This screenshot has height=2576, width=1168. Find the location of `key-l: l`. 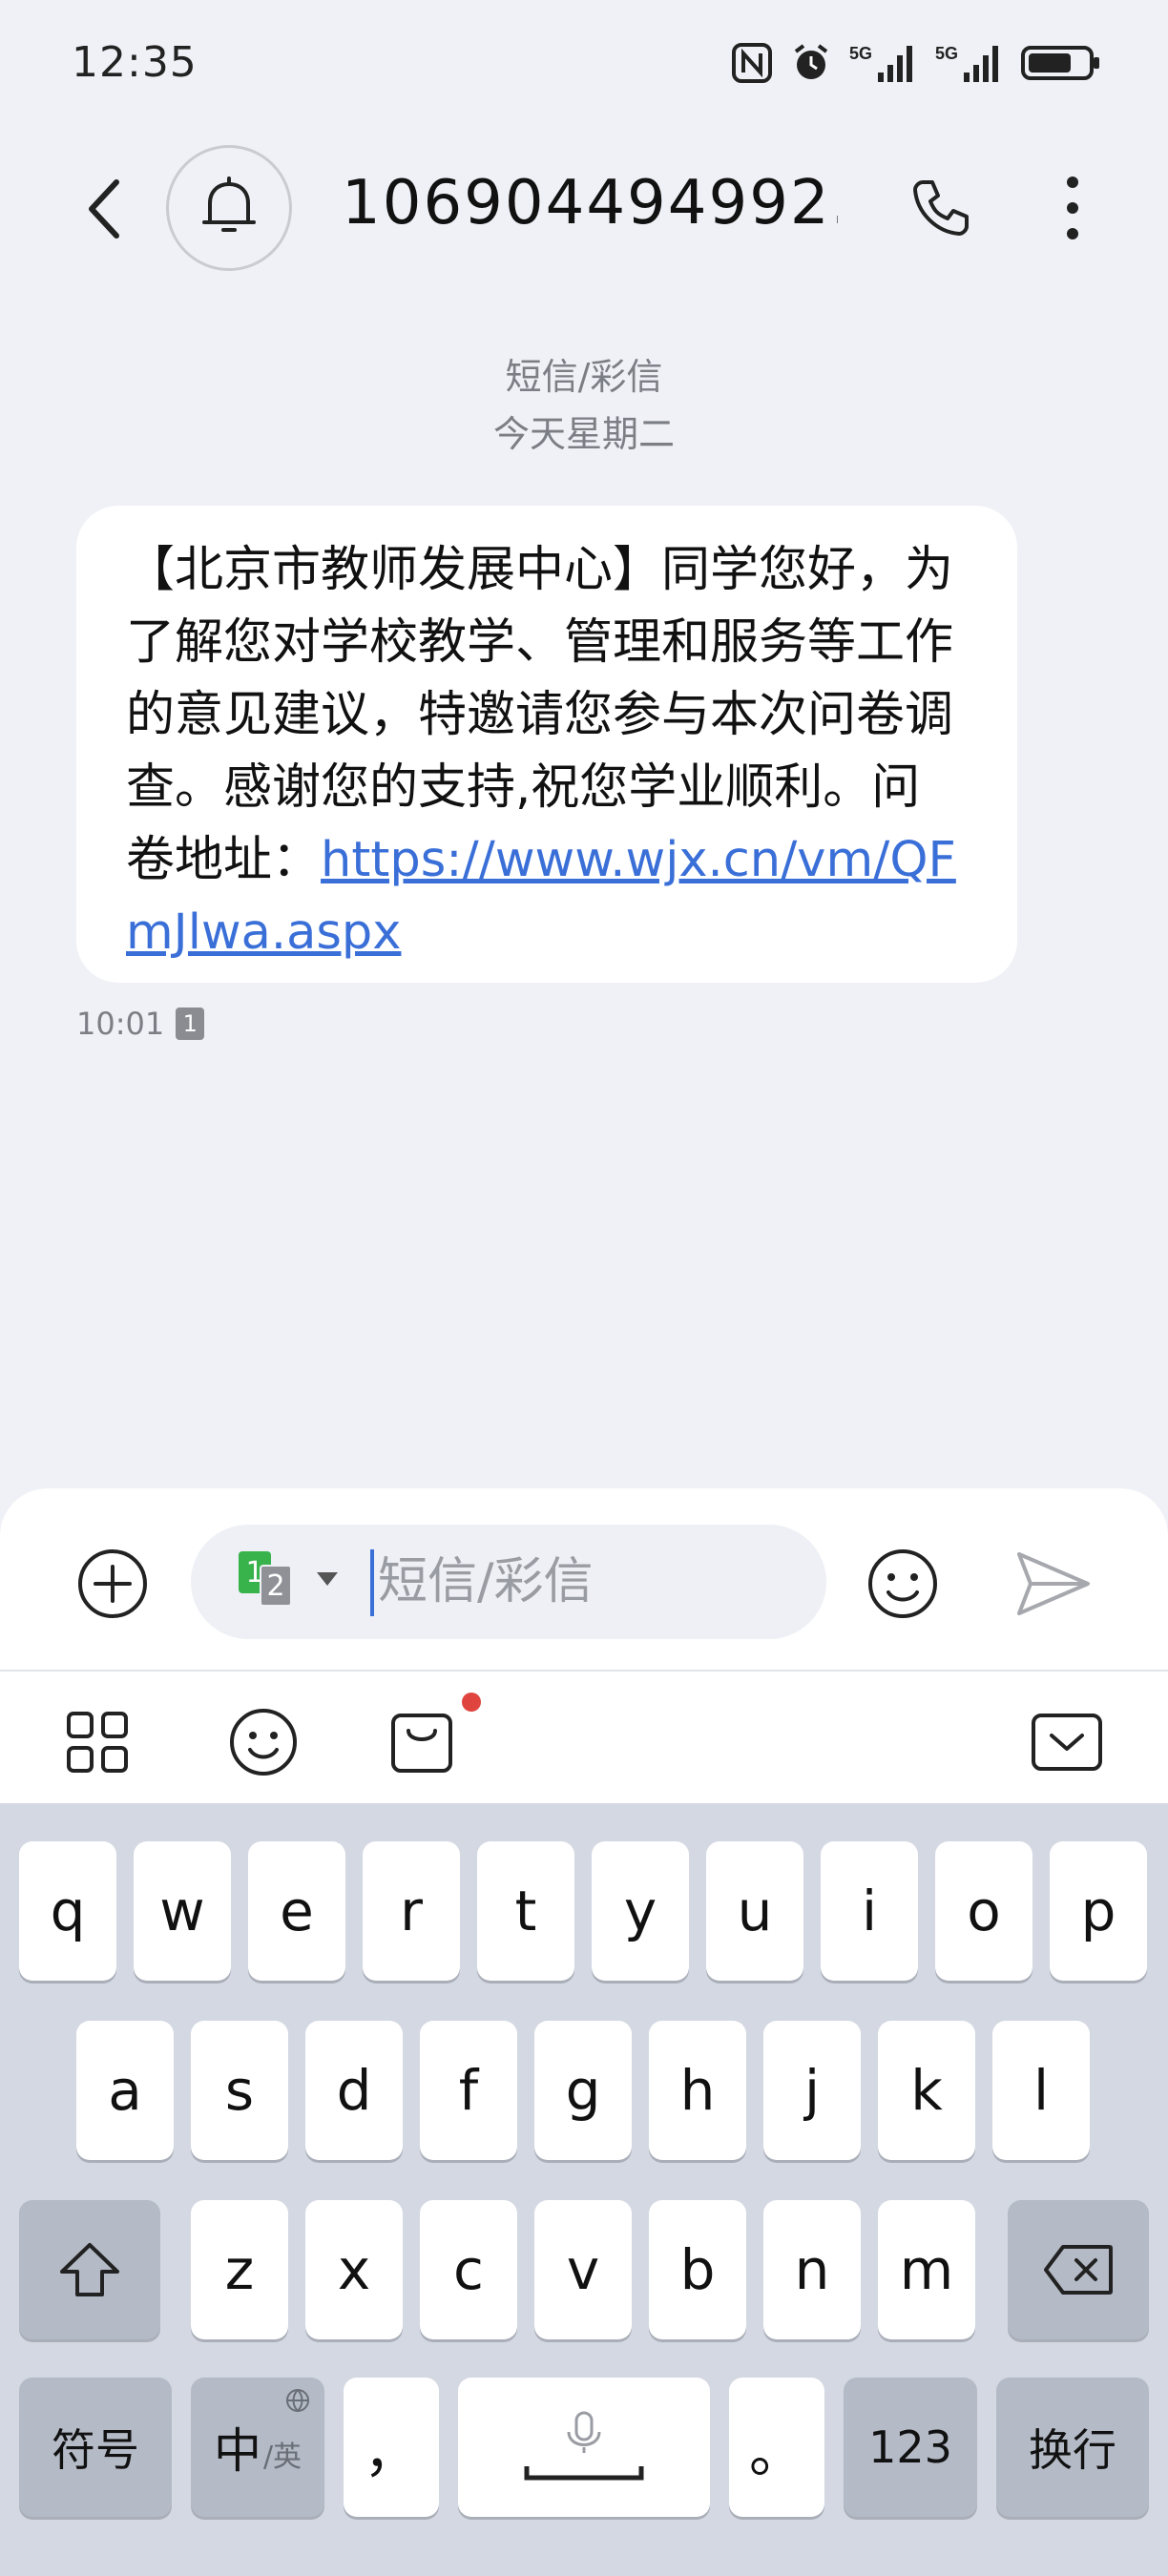

key-l: l is located at coordinates (1041, 2090).